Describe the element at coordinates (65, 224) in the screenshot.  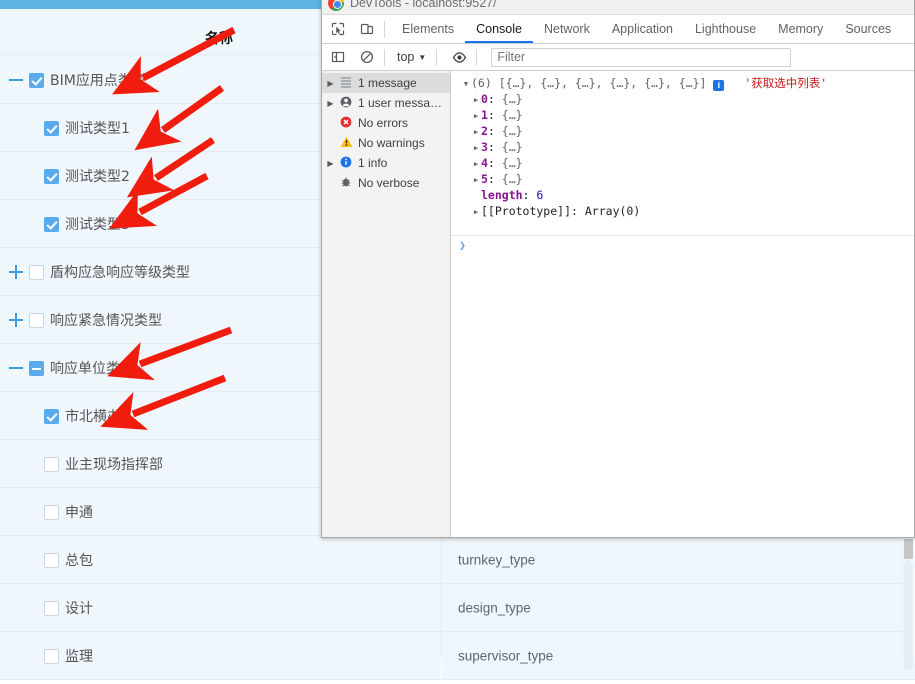
I see `tree-row-content: 测试类型3` at that location.